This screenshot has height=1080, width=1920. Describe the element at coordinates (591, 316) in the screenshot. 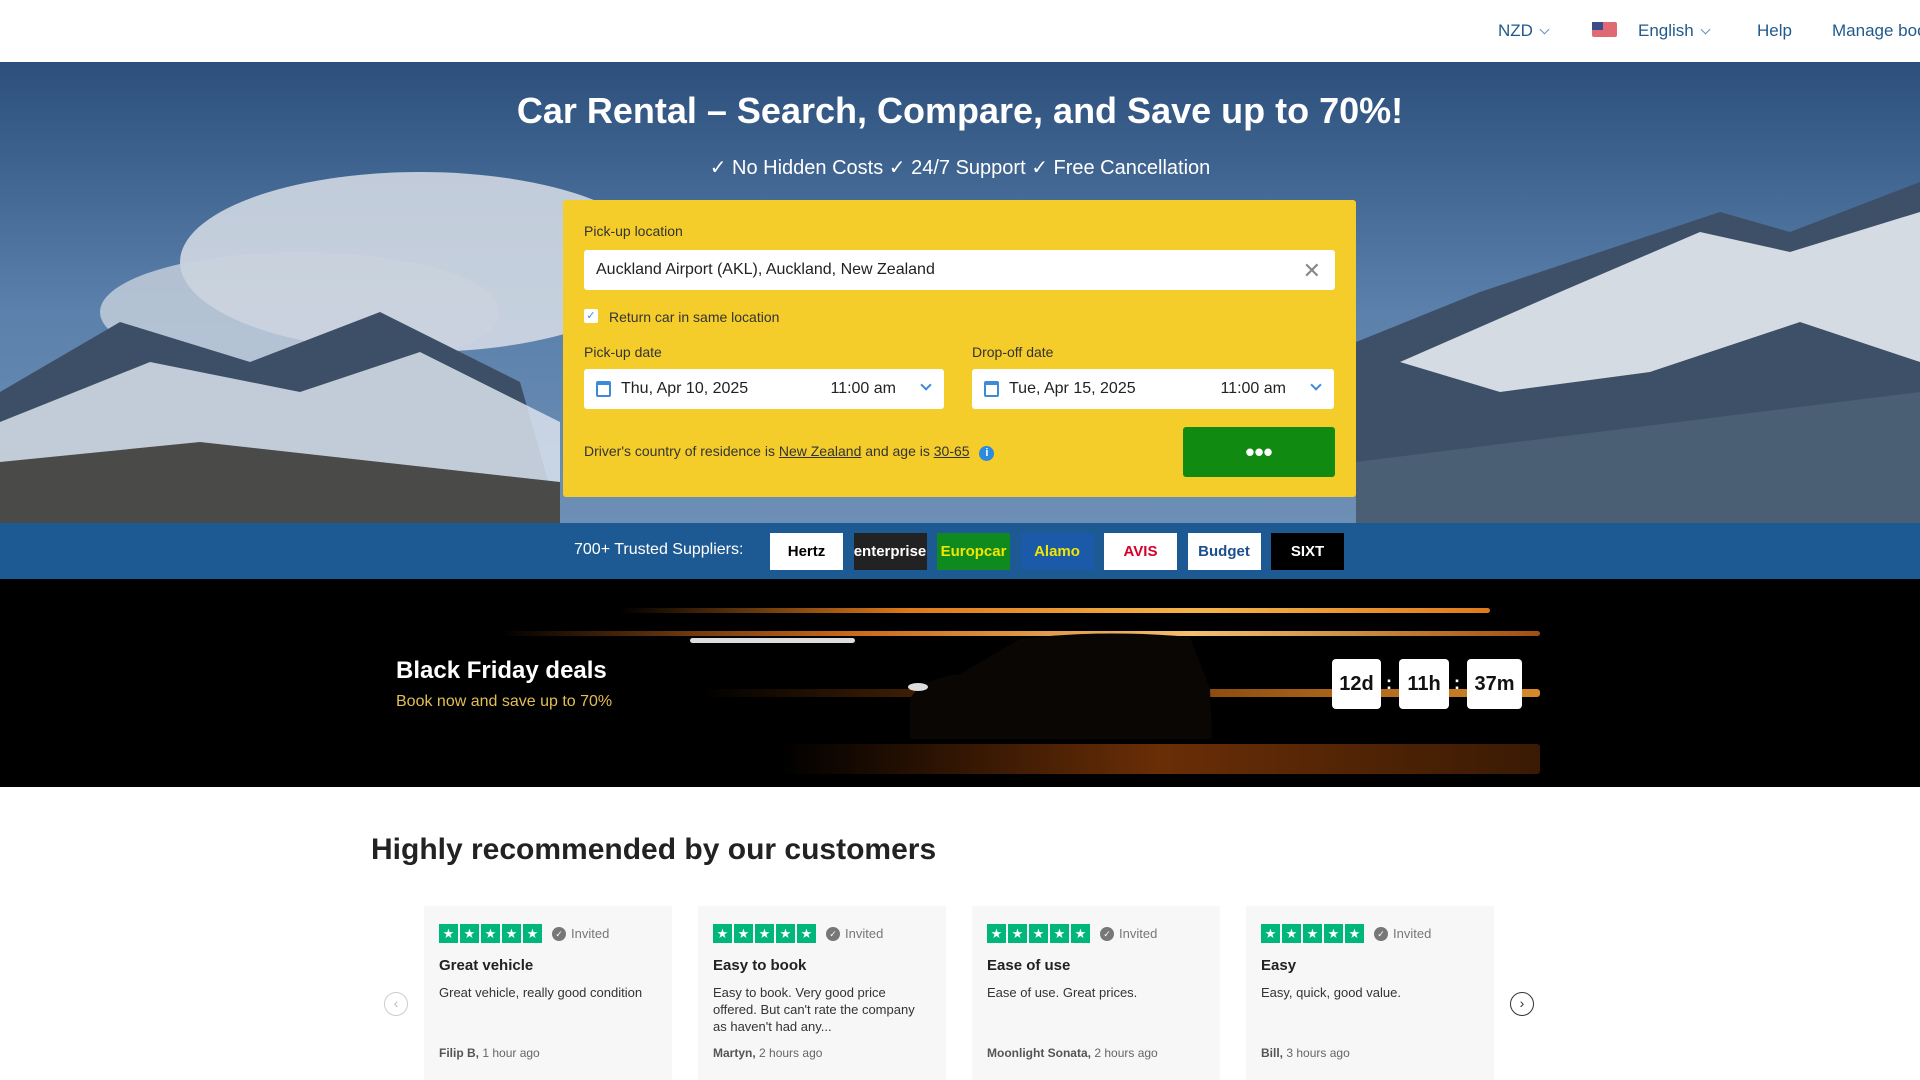

I see `return-same-checkbox: ✓` at that location.